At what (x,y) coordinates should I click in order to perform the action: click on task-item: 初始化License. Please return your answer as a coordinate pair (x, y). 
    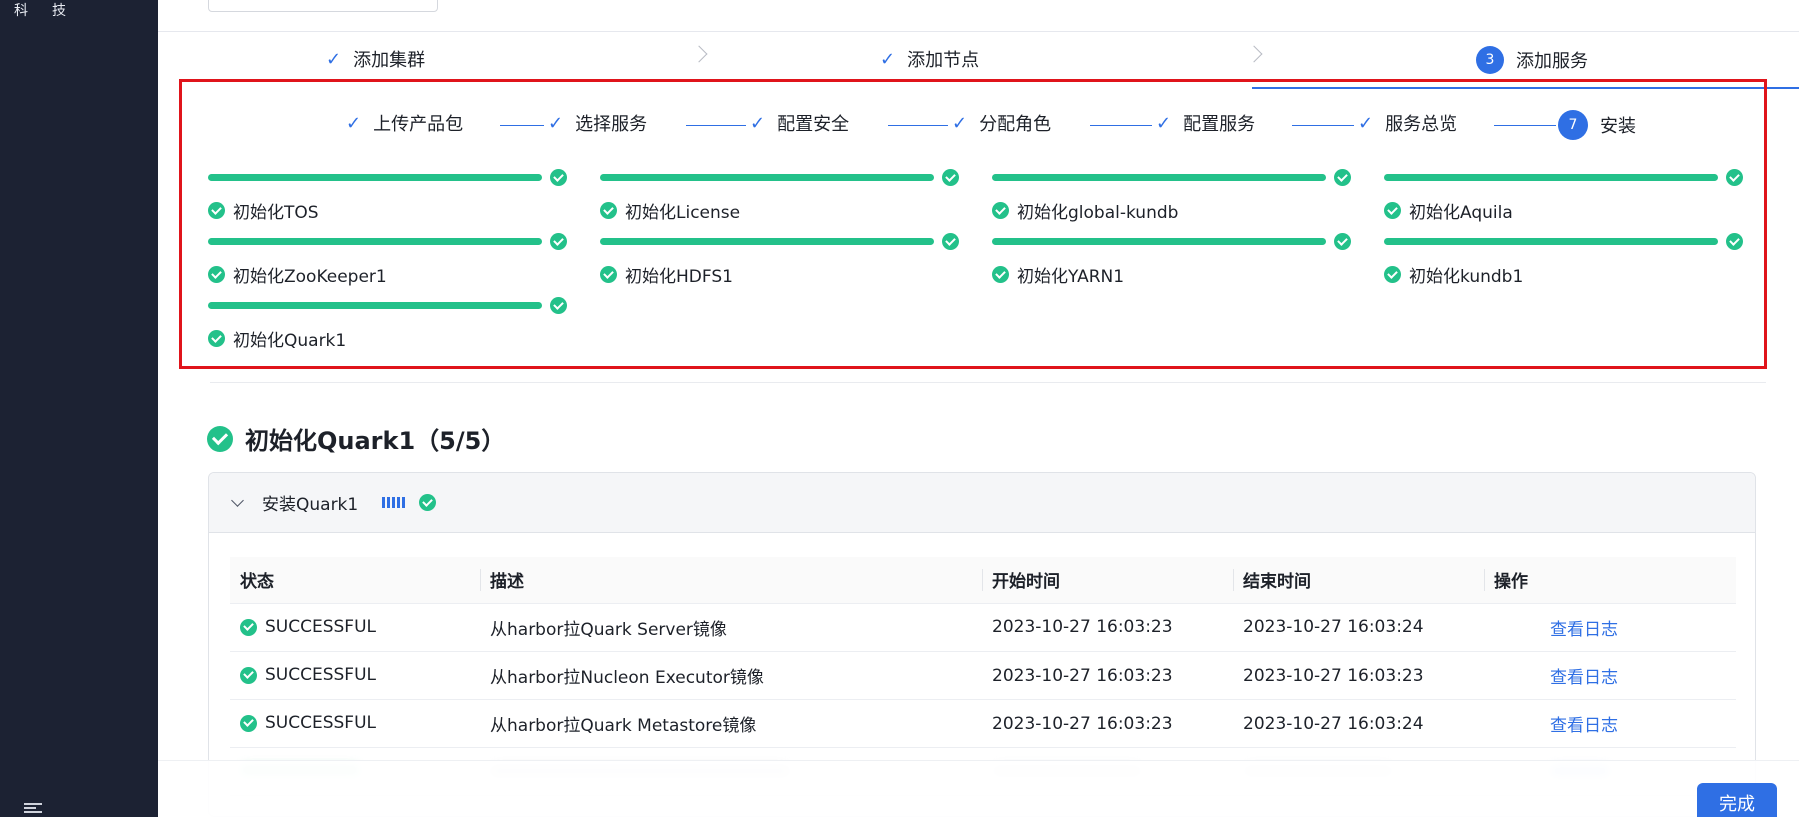
    Looking at the image, I should click on (781, 201).